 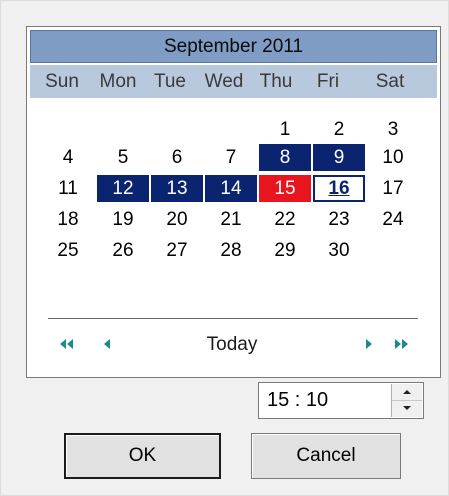 I want to click on weekday-mon: Mon, so click(x=118, y=81).